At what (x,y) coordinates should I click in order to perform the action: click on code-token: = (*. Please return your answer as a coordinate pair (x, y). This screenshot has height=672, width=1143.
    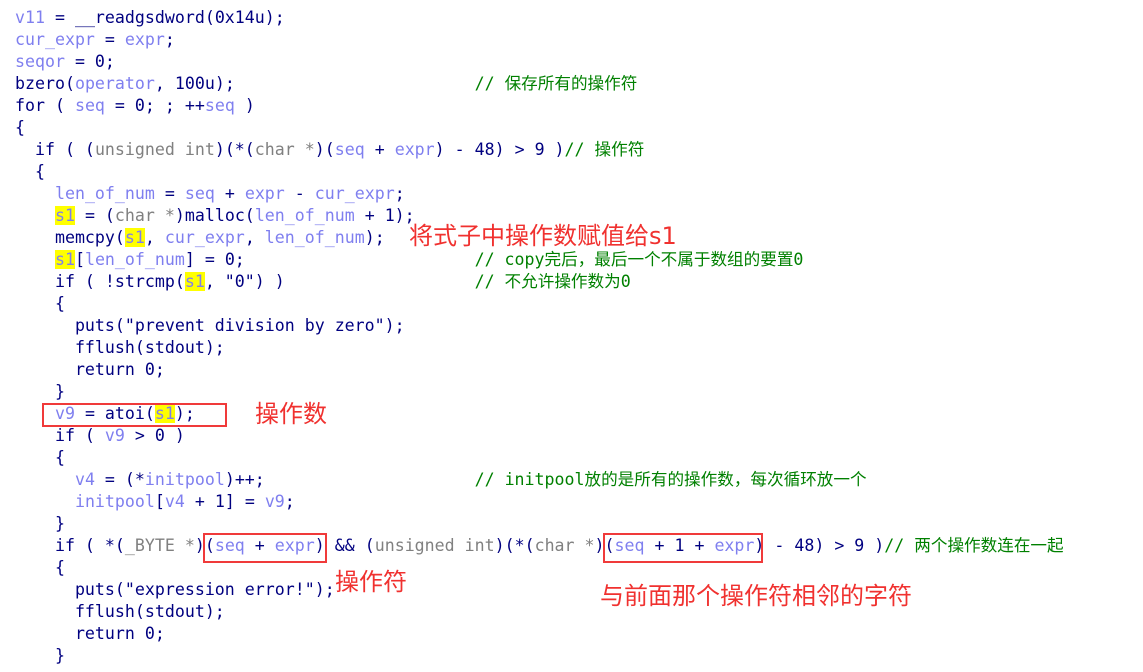
    Looking at the image, I should click on (119, 479).